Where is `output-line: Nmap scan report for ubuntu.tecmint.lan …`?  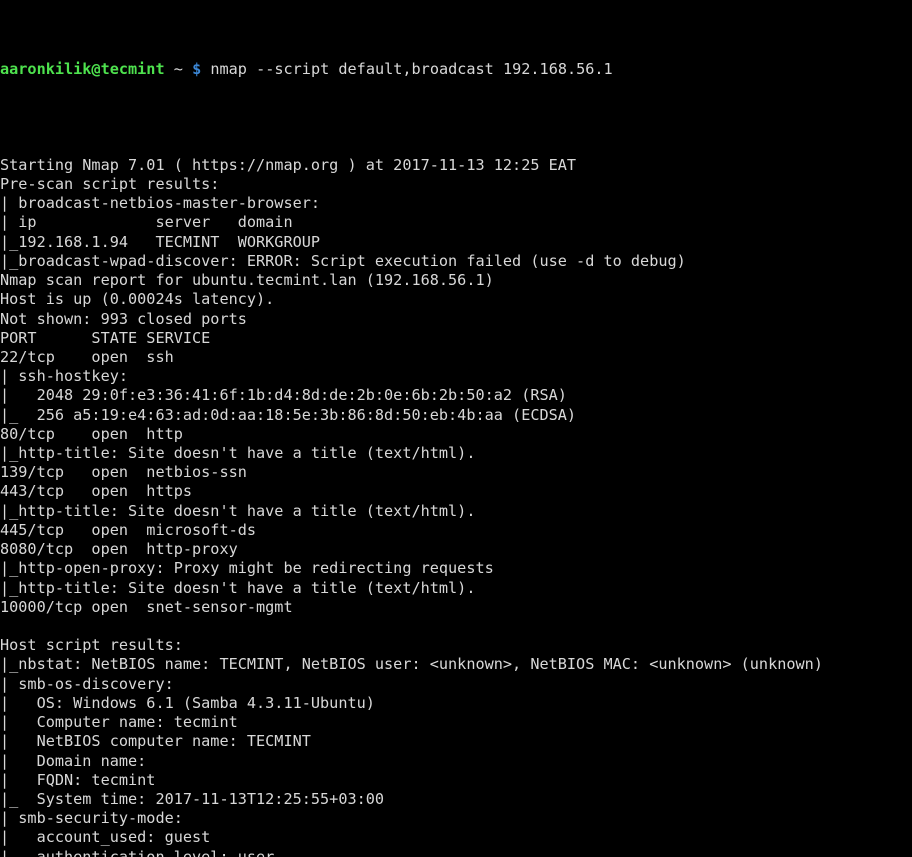 output-line: Nmap scan report for ubuntu.tecmint.lan … is located at coordinates (456, 280).